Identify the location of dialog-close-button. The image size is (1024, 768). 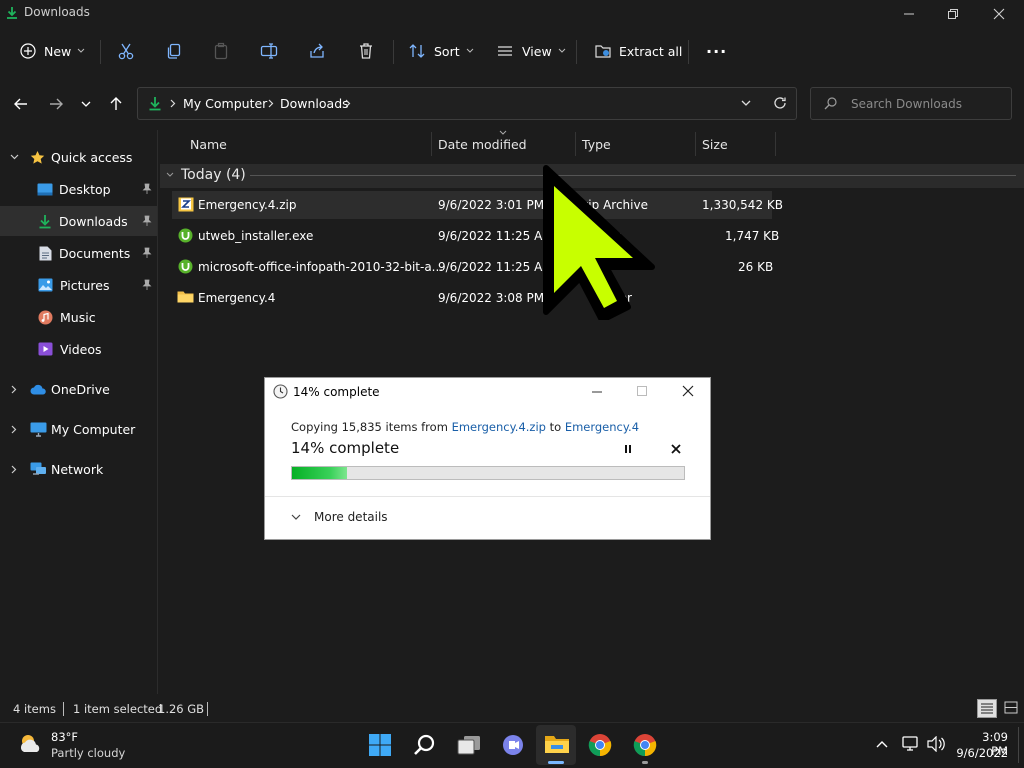
(688, 391).